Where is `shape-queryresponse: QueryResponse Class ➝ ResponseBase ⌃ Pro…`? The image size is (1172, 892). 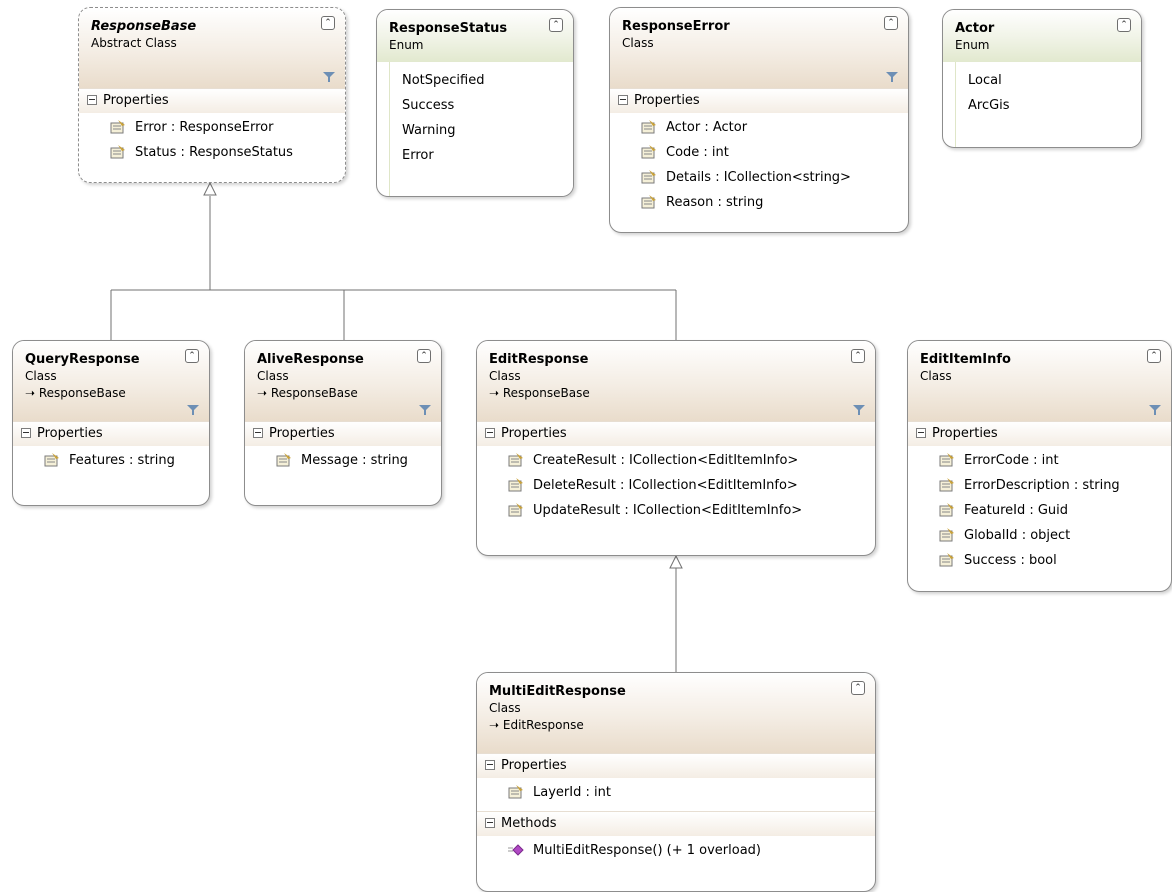 shape-queryresponse: QueryResponse Class ➝ ResponseBase ⌃ Pro… is located at coordinates (111, 423).